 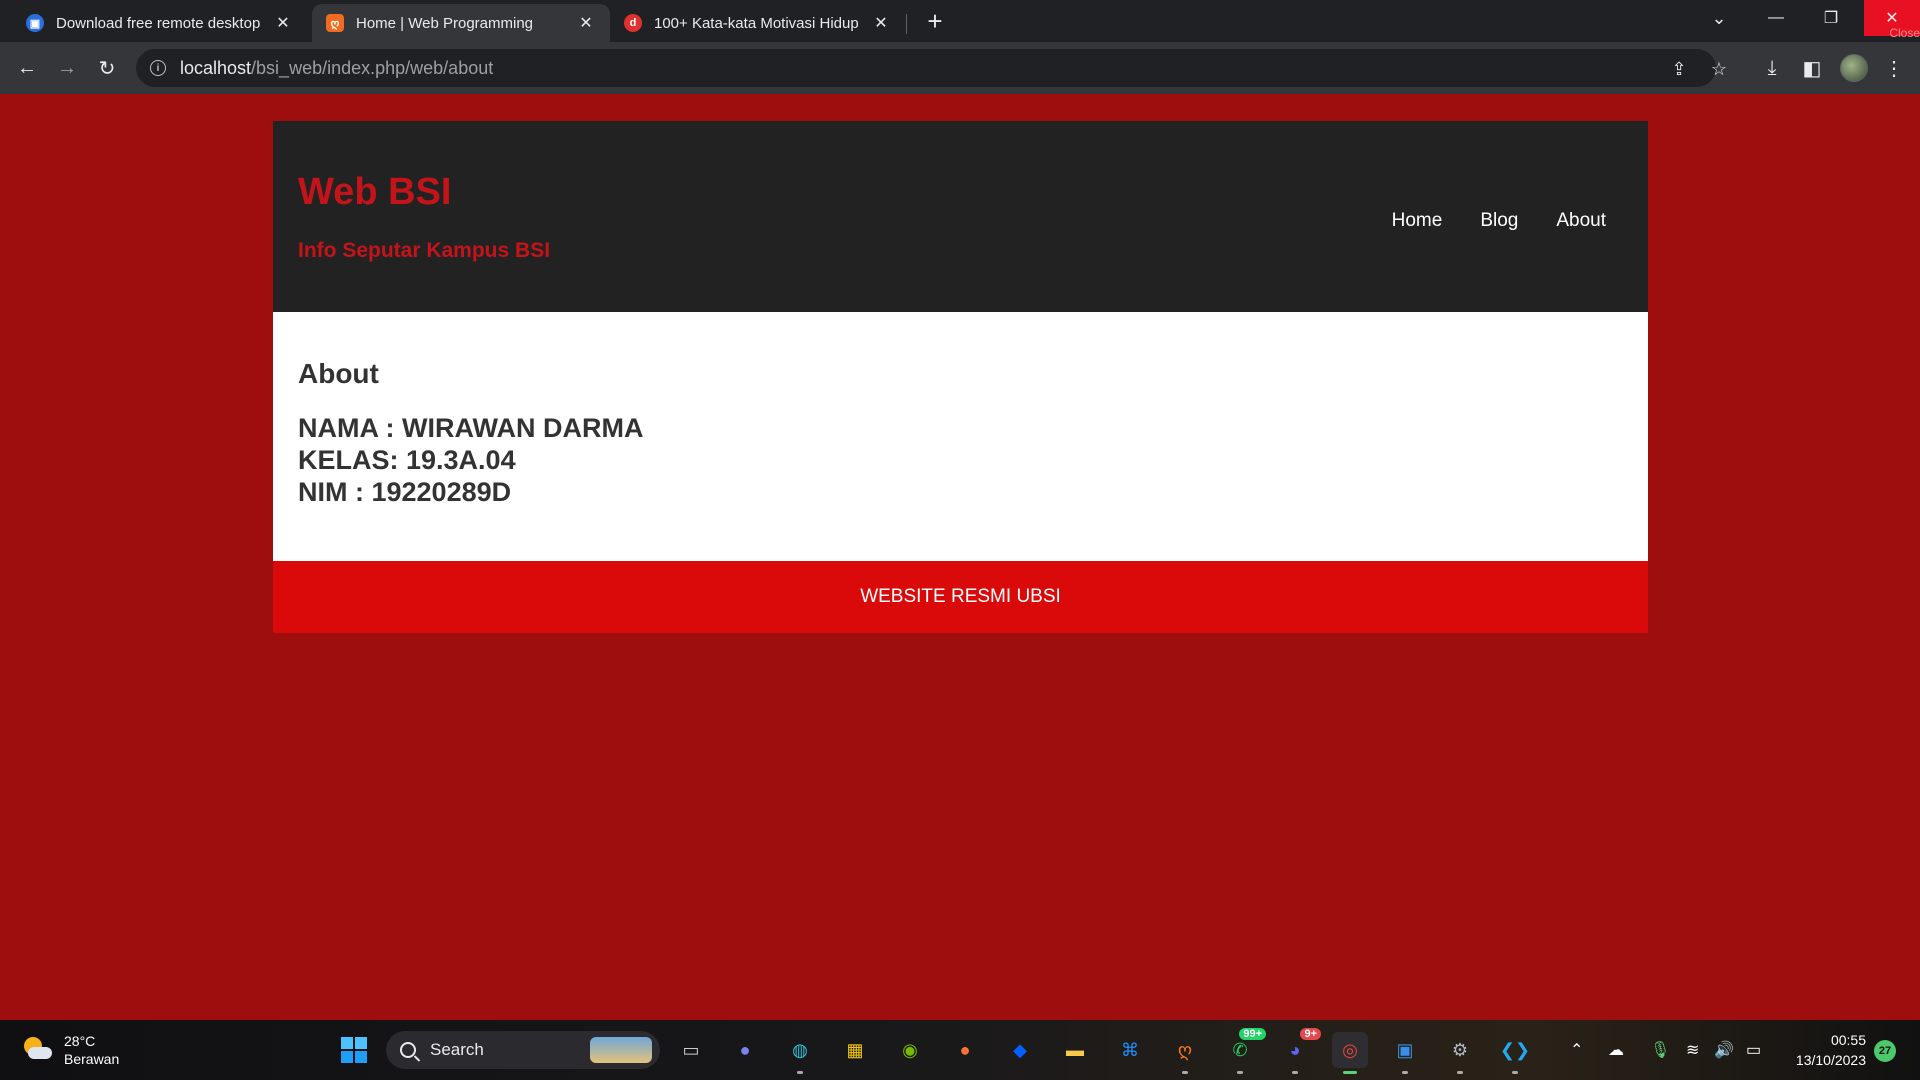 I want to click on tab-title: Home | Web Programming, so click(x=445, y=23).